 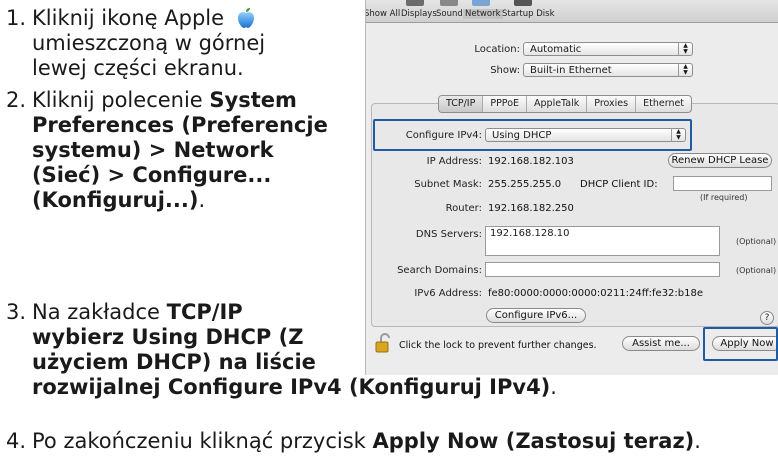 I want to click on location-value: Automatic, so click(x=556, y=49).